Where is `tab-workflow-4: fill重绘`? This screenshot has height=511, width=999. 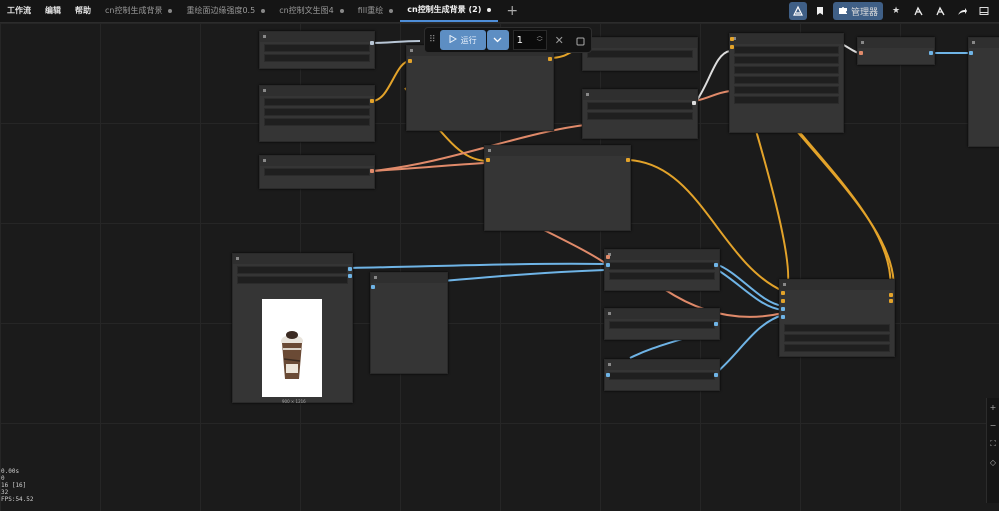 tab-workflow-4: fill重绘 is located at coordinates (375, 11).